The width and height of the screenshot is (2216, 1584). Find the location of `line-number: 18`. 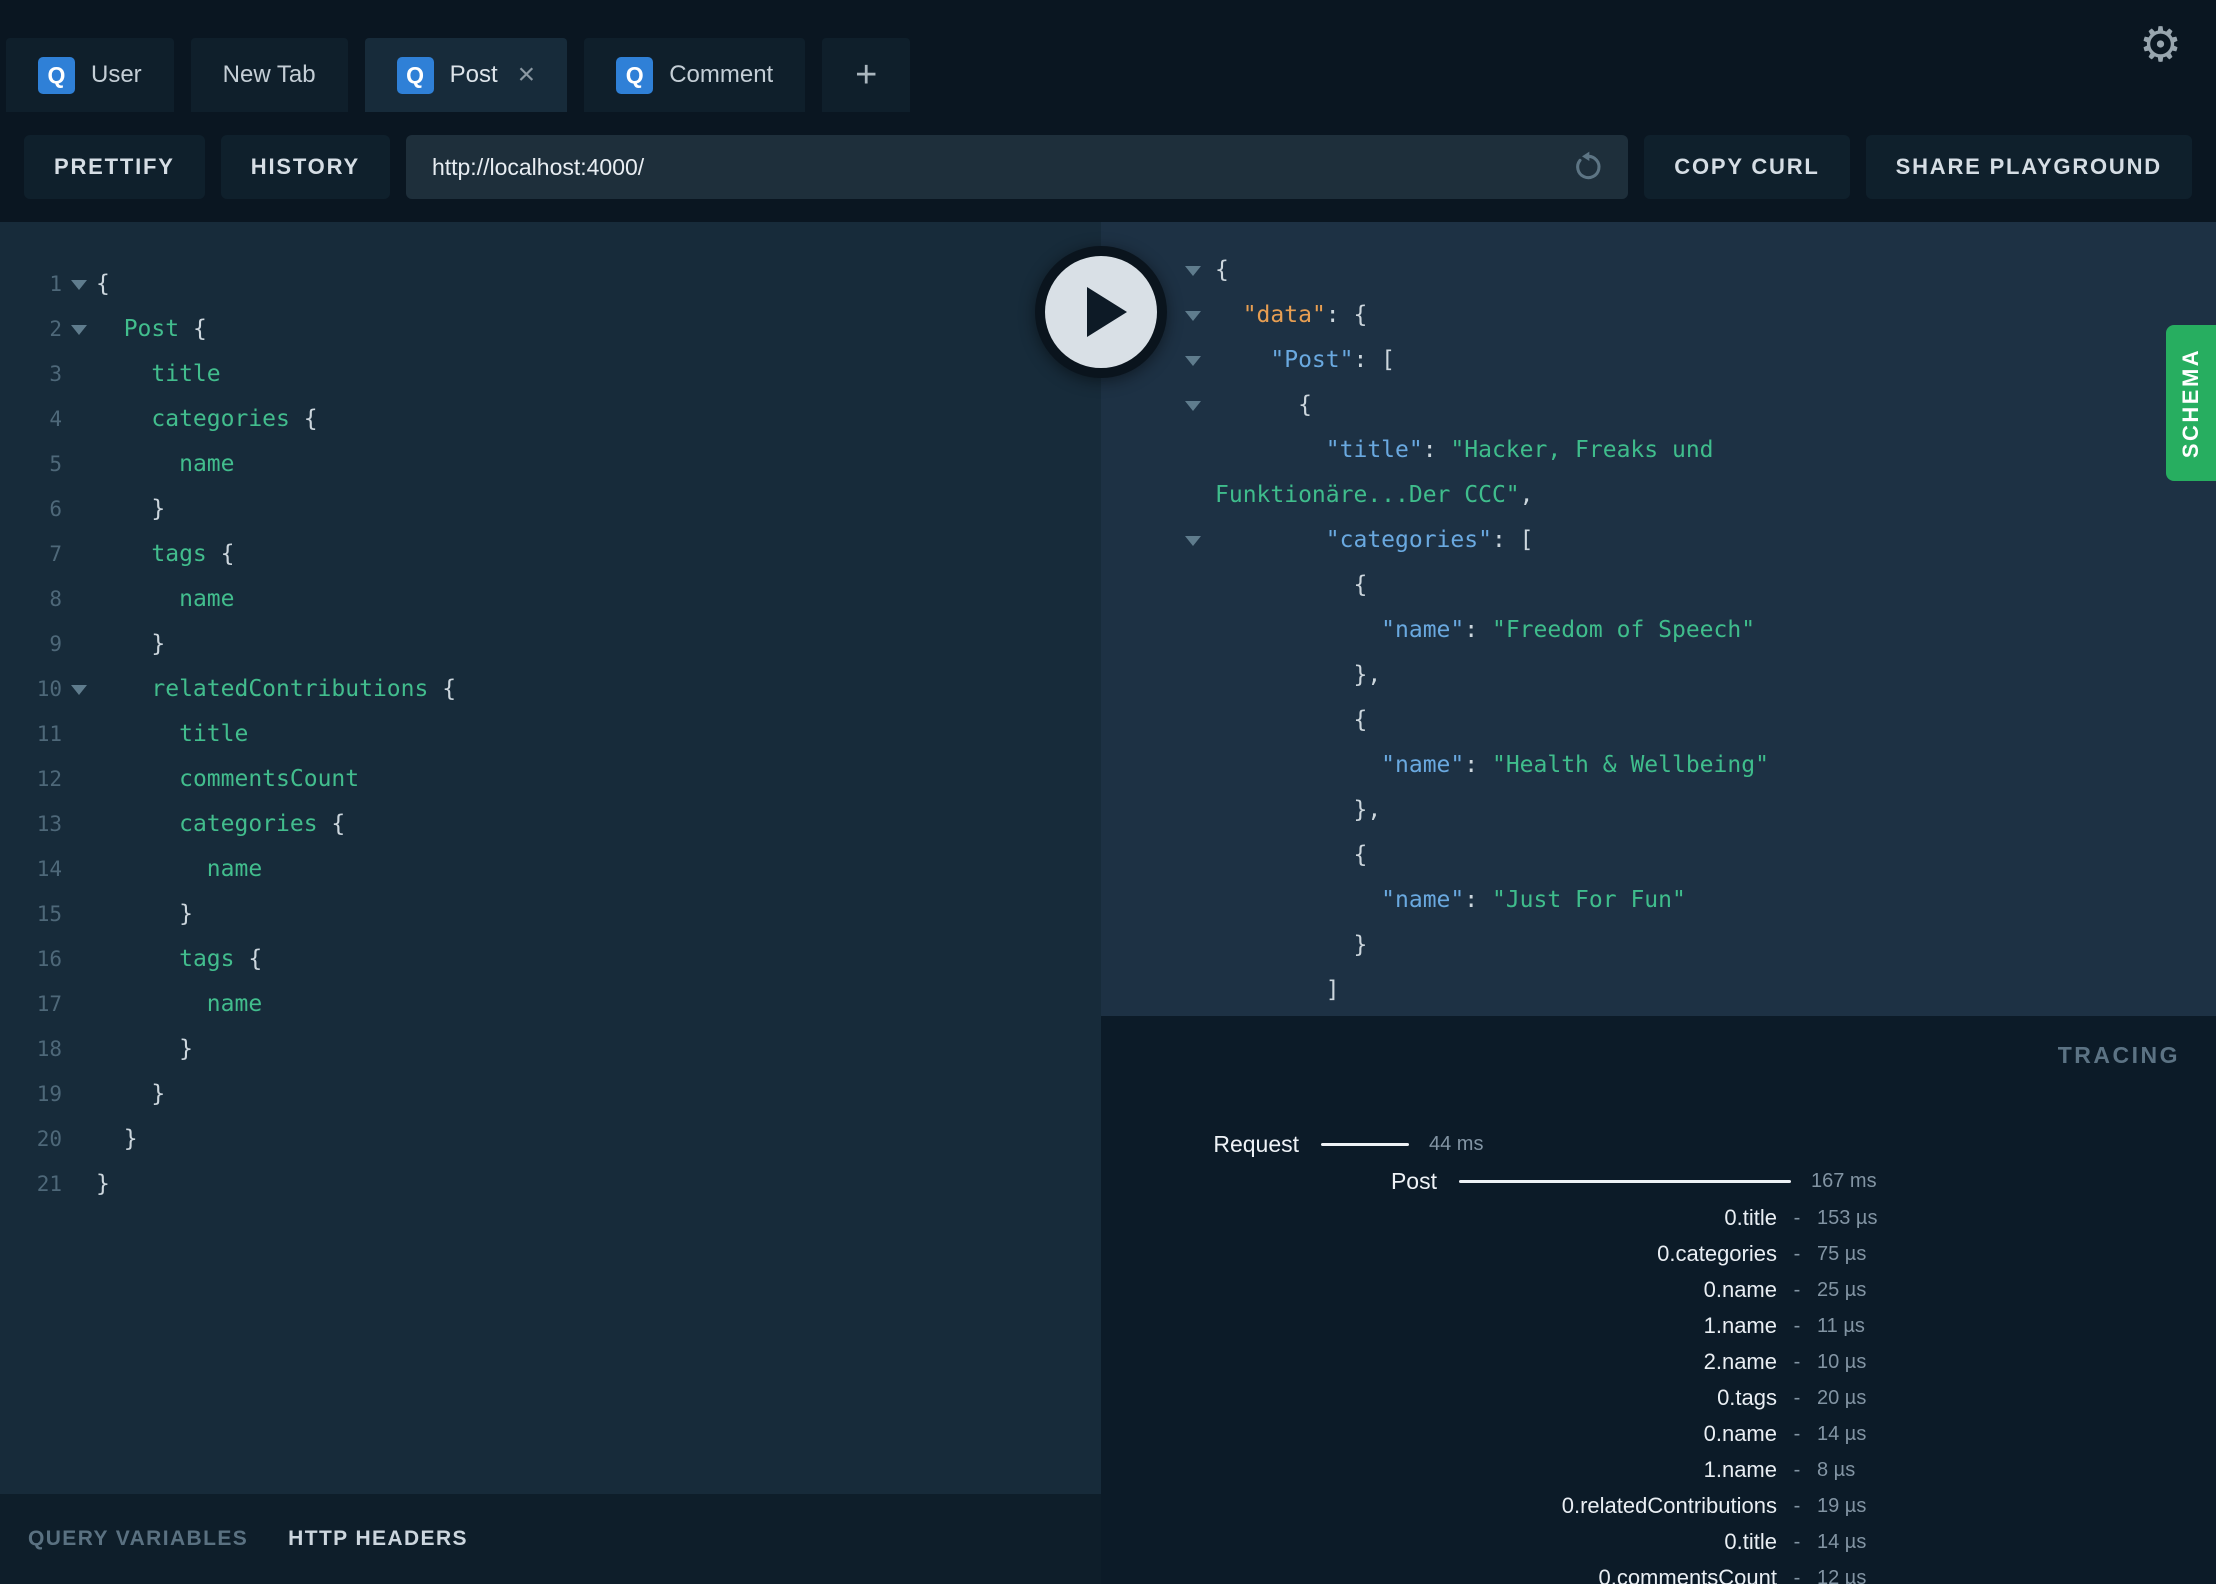

line-number: 18 is located at coordinates (49, 1049).